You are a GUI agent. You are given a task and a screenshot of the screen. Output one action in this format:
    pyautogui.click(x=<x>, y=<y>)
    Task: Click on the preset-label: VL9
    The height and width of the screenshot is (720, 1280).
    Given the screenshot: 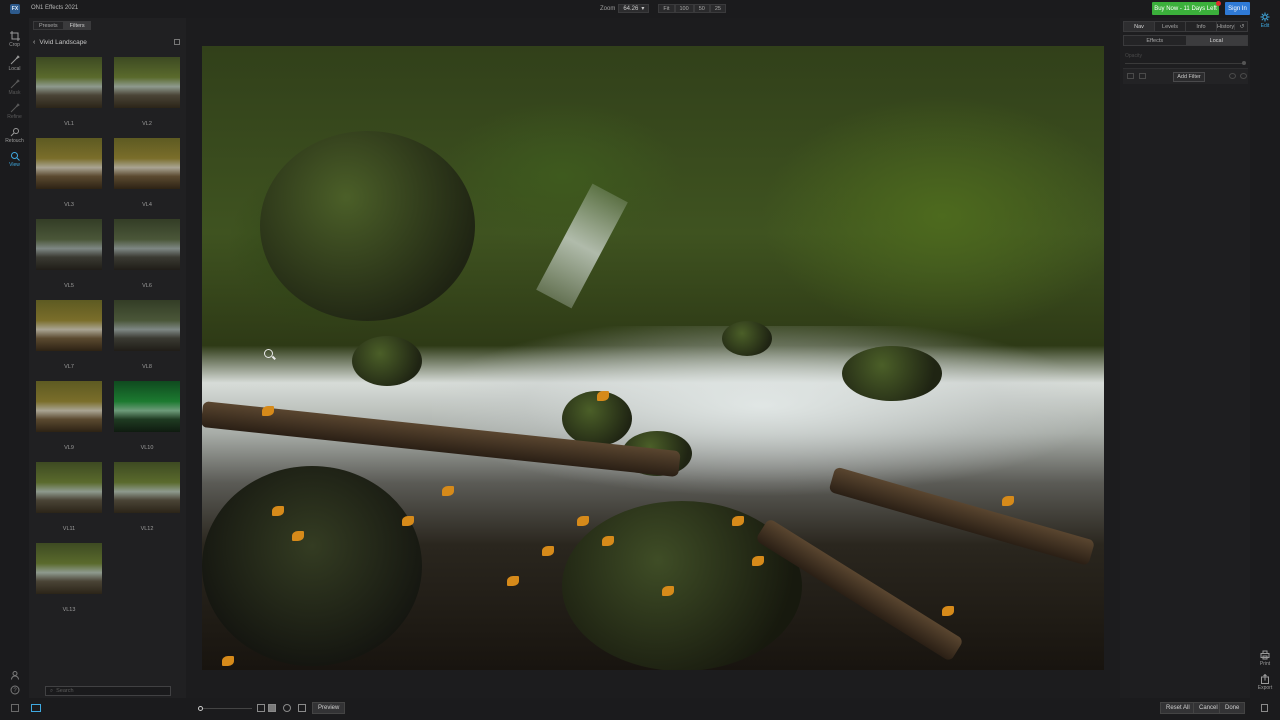 What is the action you would take?
    pyautogui.click(x=69, y=448)
    